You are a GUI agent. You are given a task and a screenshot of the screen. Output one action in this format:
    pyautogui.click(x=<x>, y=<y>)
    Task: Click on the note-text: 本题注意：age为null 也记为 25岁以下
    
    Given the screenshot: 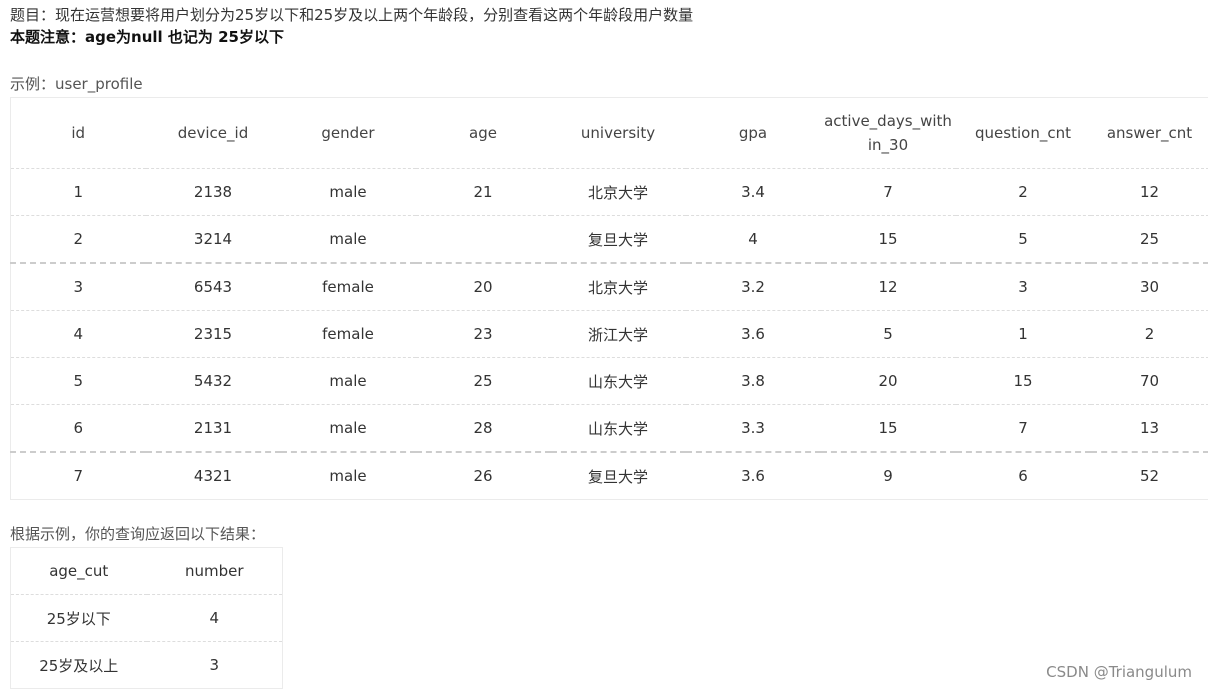 What is the action you would take?
    pyautogui.click(x=147, y=37)
    